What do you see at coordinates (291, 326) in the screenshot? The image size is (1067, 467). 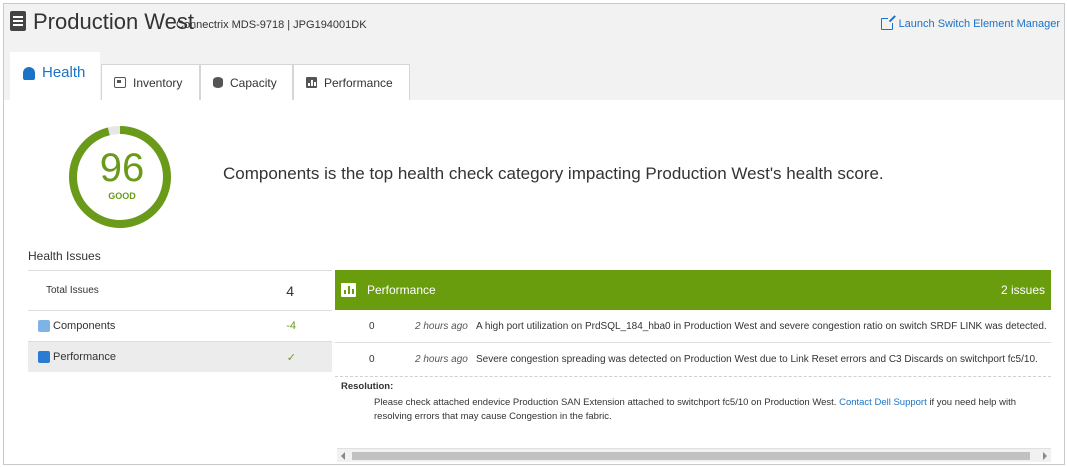 I see `category-score-delta: -4` at bounding box center [291, 326].